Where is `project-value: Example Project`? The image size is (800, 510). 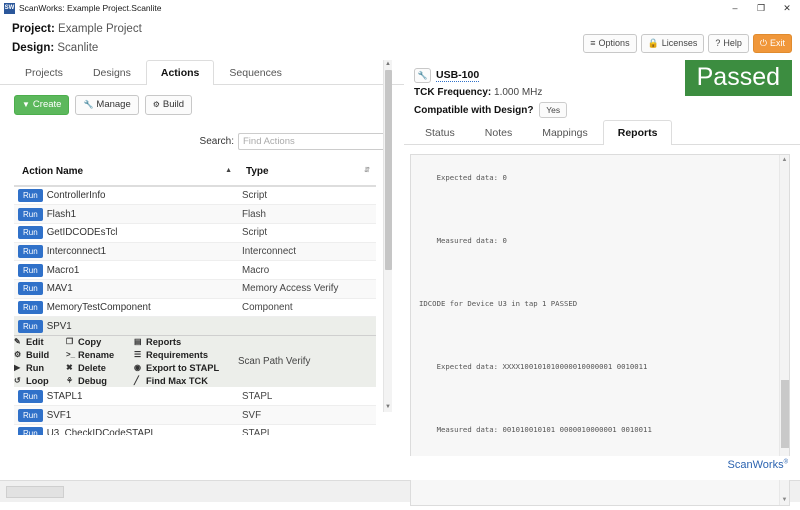
project-value: Example Project is located at coordinates (100, 29).